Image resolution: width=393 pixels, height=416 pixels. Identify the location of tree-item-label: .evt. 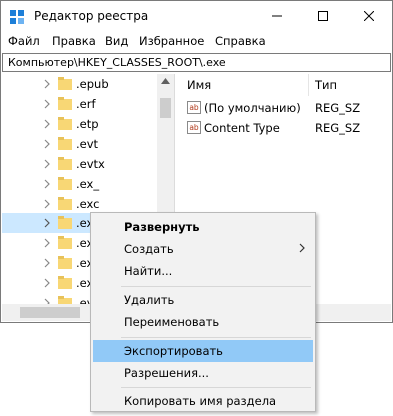
(87, 144).